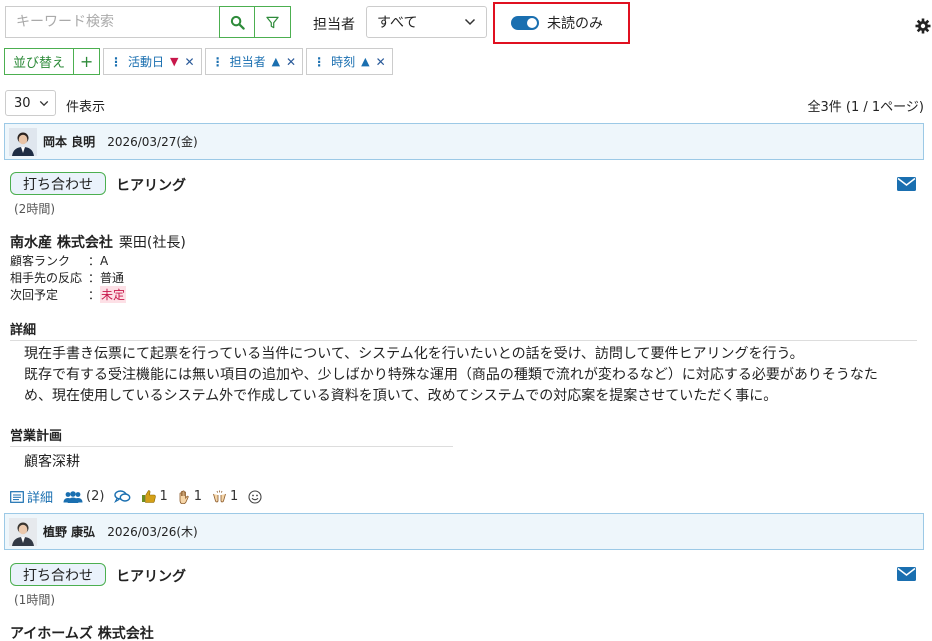 The image size is (932, 641). Describe the element at coordinates (87, 61) in the screenshot. I see `add-sort-button: +` at that location.